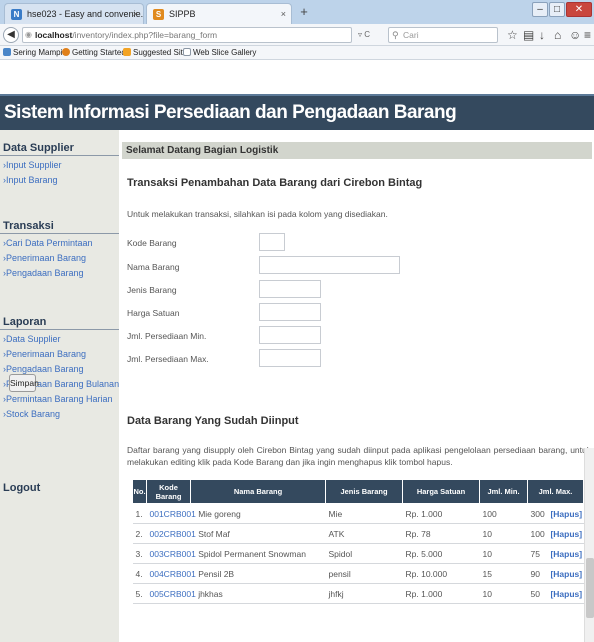 The height and width of the screenshot is (642, 594). Describe the element at coordinates (139, 553) in the screenshot. I see `cell-no: 3.` at that location.